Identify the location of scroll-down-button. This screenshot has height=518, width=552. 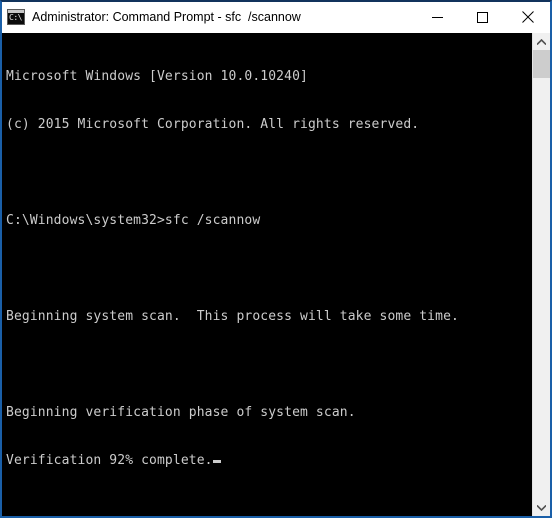
(541, 507).